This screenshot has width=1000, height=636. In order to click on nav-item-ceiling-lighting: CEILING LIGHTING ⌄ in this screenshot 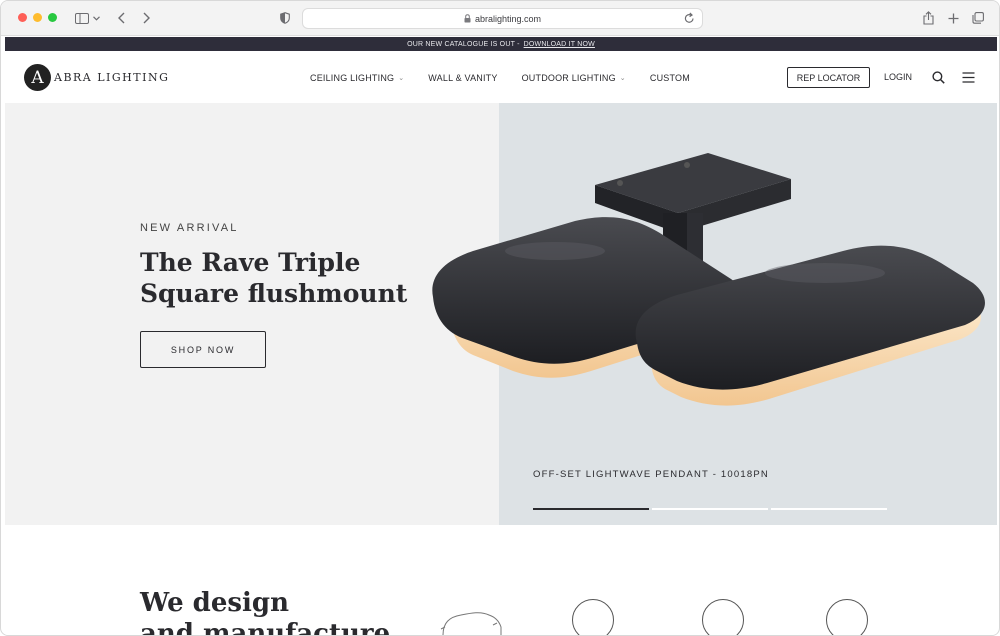, I will do `click(357, 78)`.